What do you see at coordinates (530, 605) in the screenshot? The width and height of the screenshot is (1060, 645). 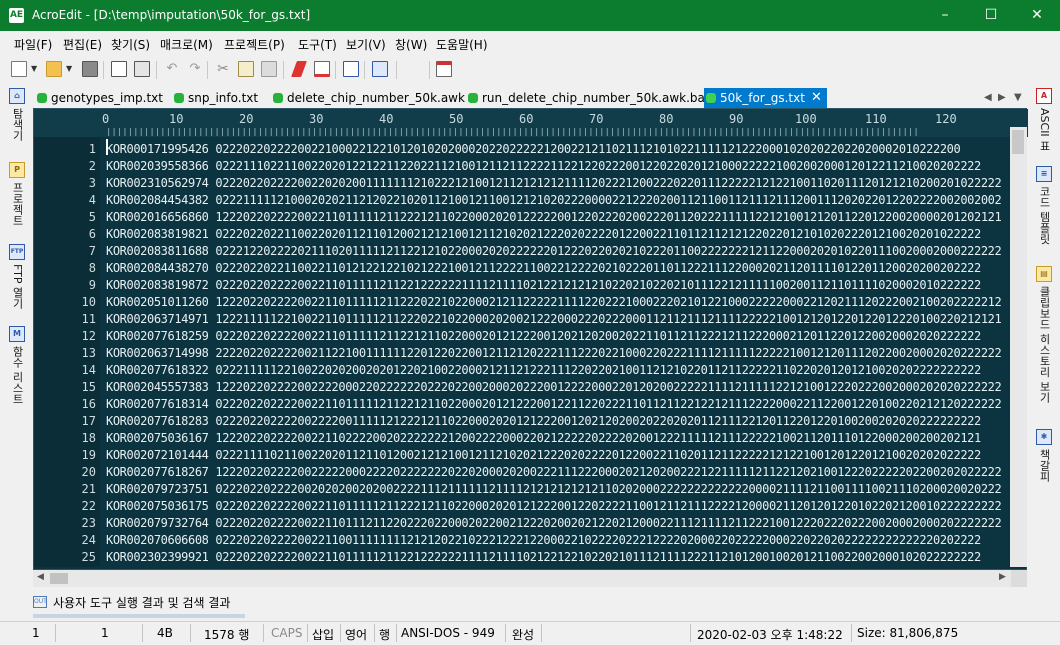 I see `output-panel-bar: OUT 사용자 도구 실행 결과 및 검색 결과` at bounding box center [530, 605].